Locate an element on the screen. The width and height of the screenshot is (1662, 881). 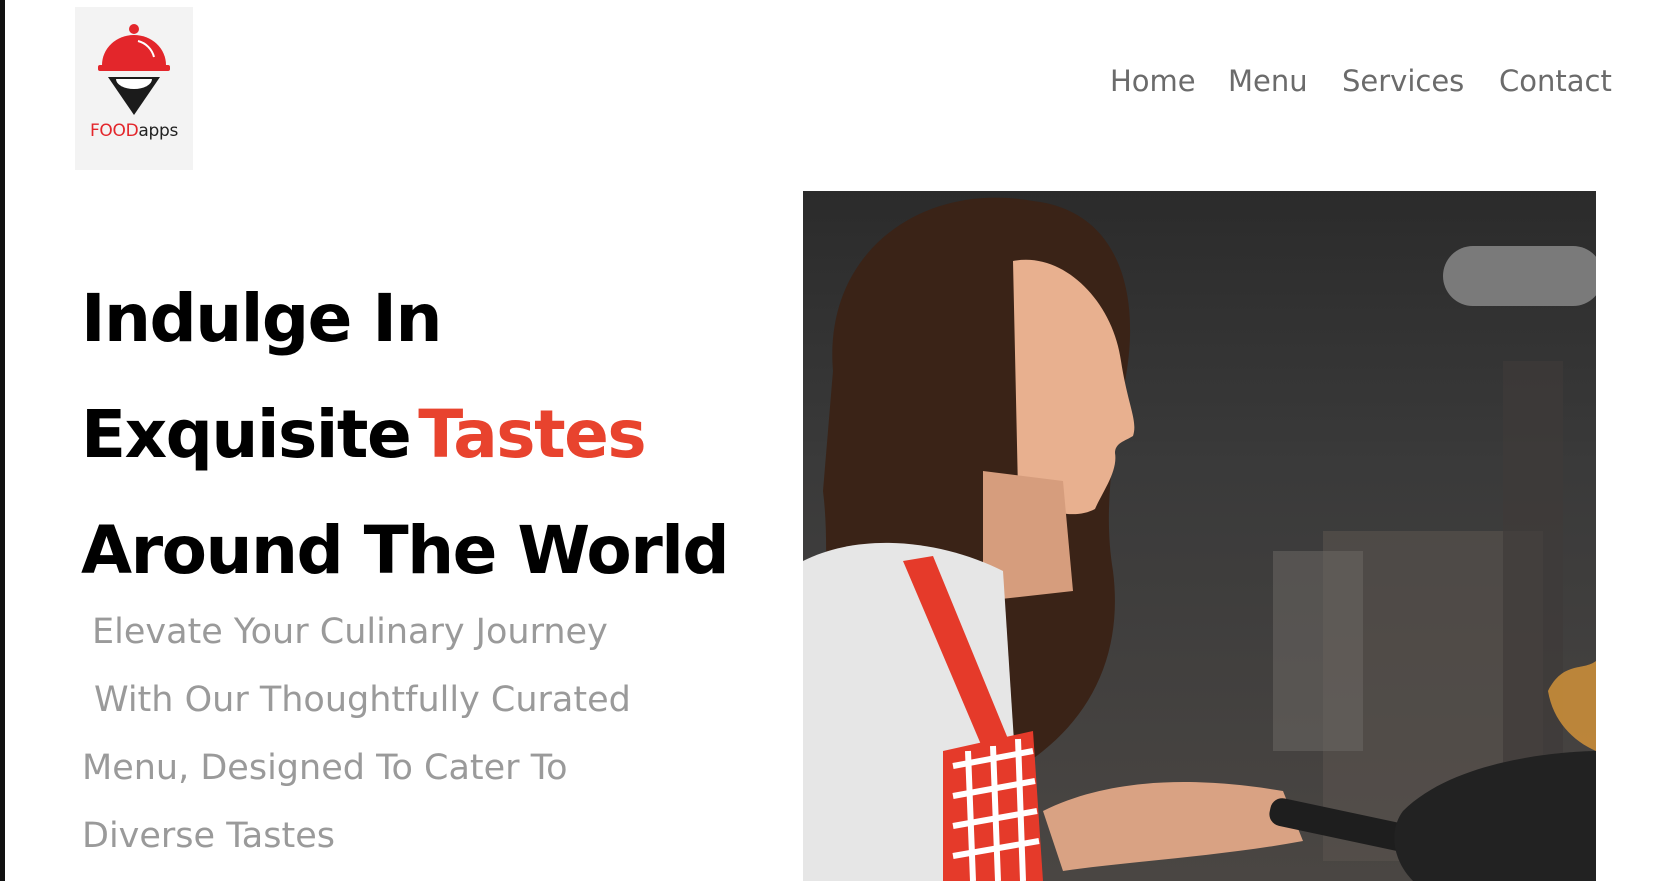
hero-title-line-1: Indulge In is located at coordinates (261, 318).